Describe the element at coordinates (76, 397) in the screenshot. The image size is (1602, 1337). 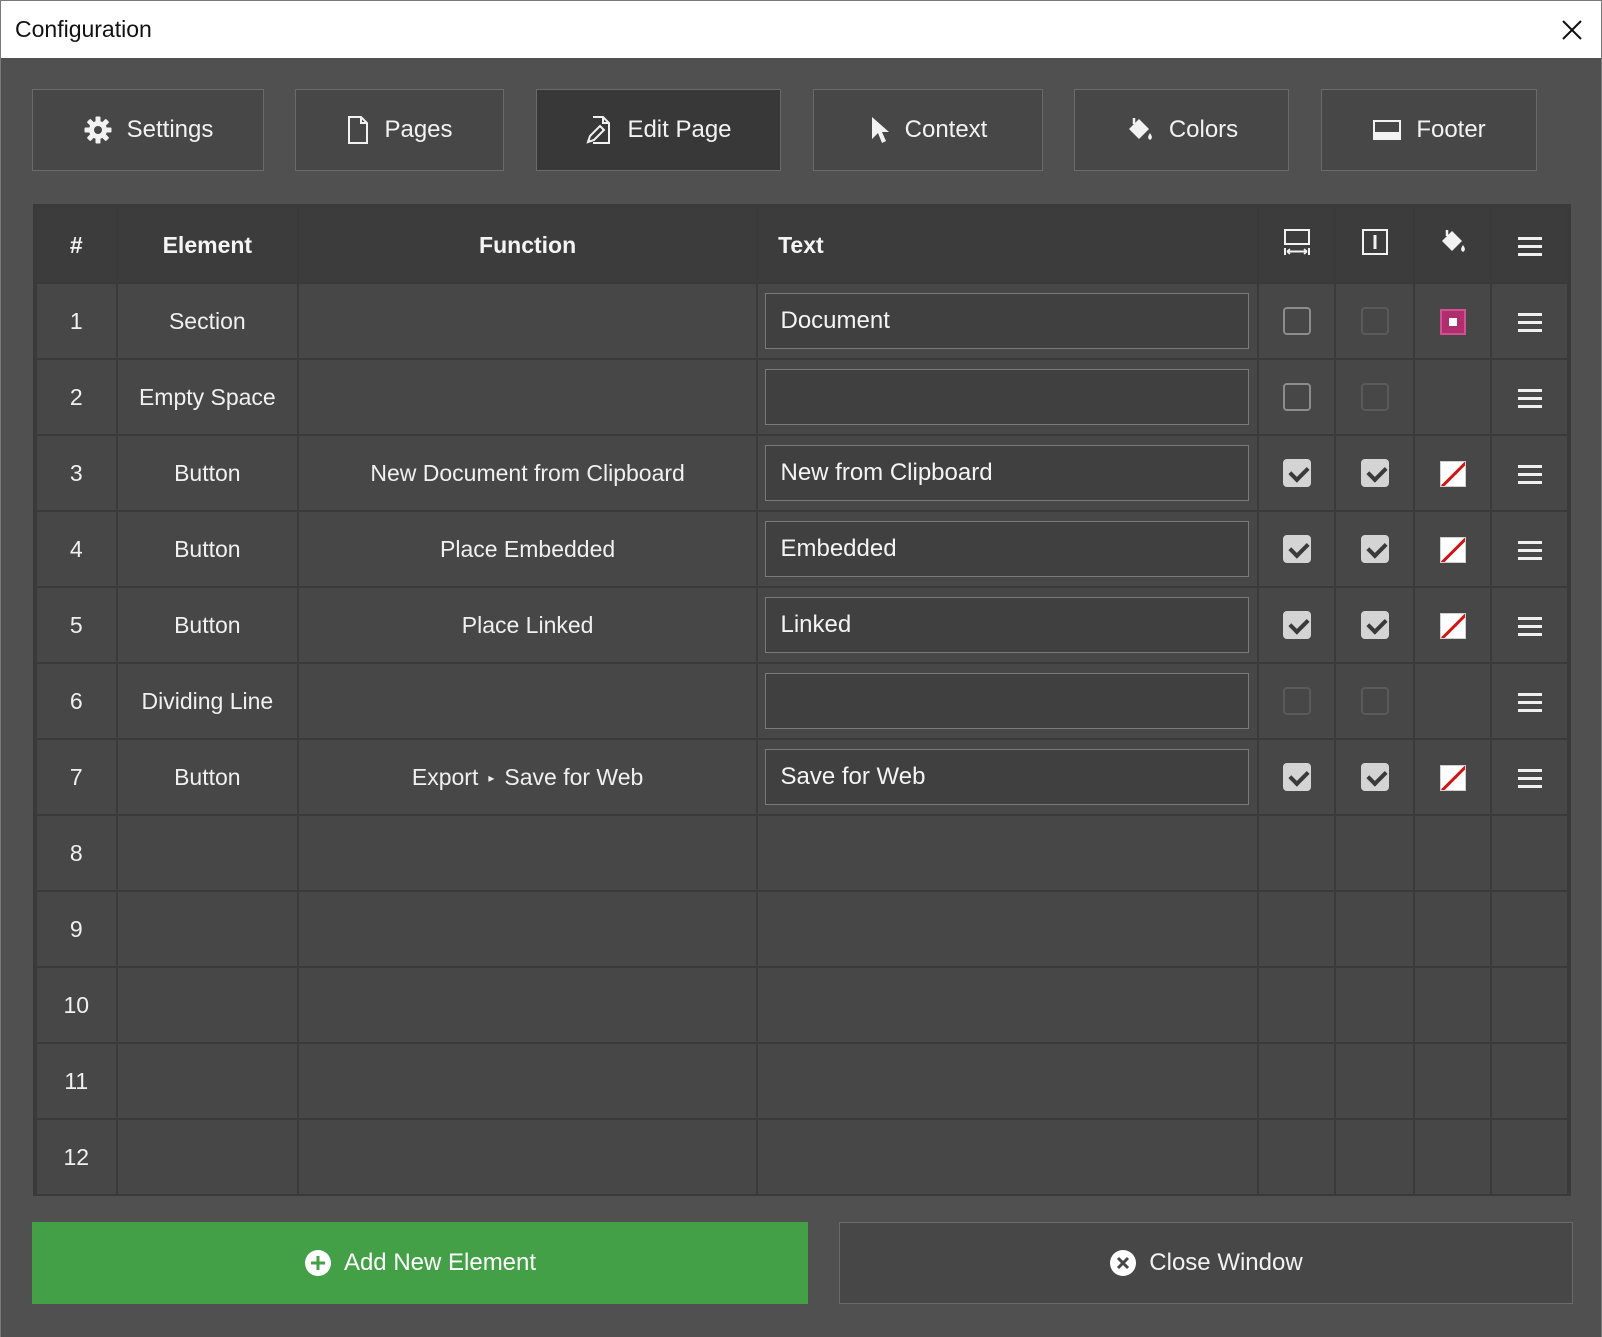
I see `row-number: 2` at that location.